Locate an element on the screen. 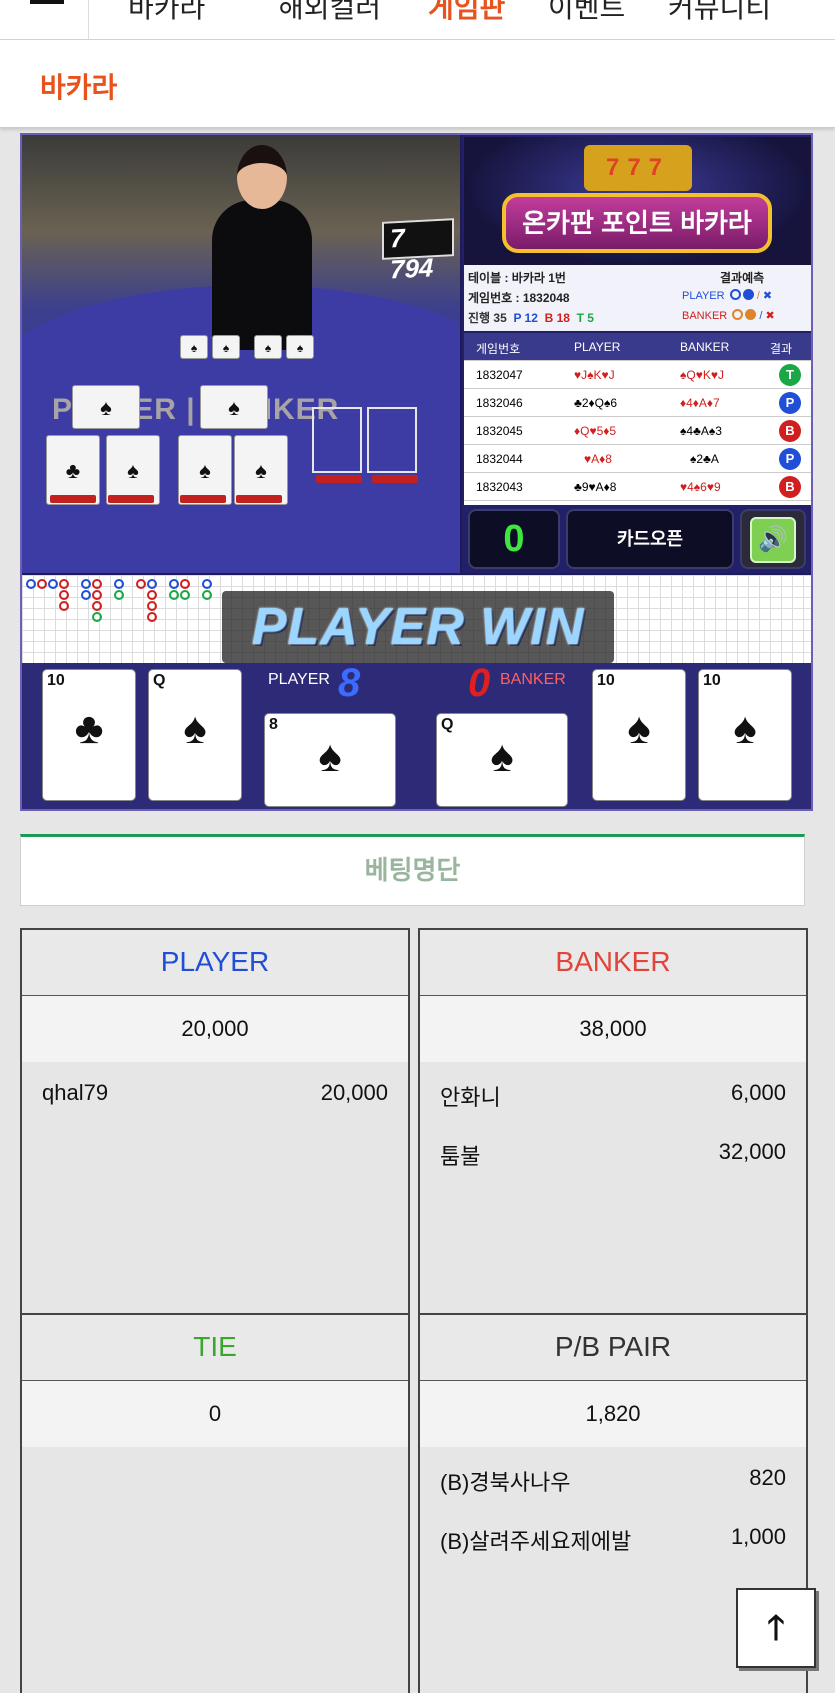 The image size is (835, 1693). history-row: 1832043 ♣9♥A♦8 ♥4♠6♥9 B is located at coordinates (637, 487).